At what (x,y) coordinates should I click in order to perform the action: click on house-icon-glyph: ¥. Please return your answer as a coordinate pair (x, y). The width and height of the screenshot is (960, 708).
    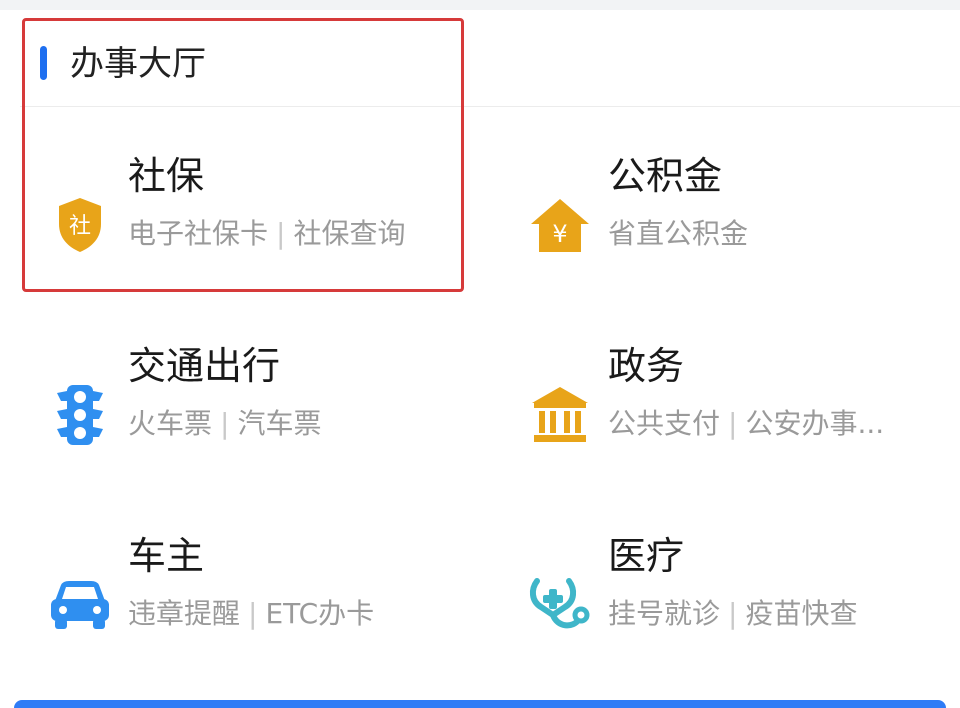
    Looking at the image, I should click on (559, 234).